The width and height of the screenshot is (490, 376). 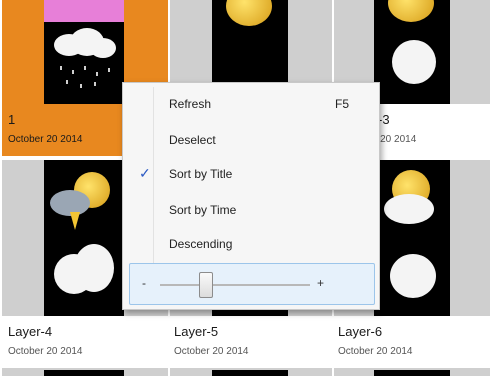 I want to click on menu-item-sort-by-time: Sort by Time, so click(x=251, y=210).